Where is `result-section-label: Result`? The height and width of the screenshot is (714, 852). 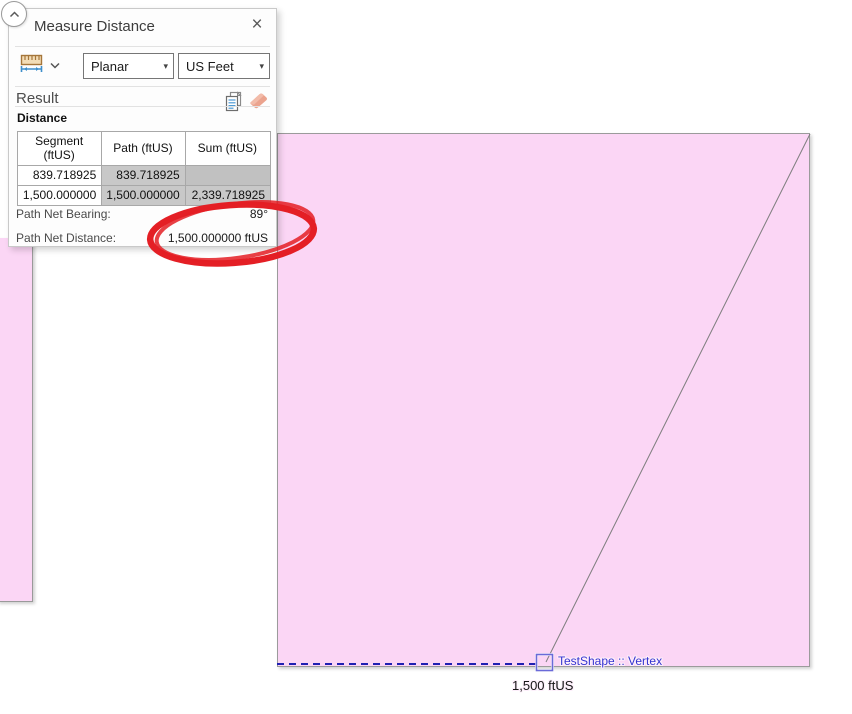 result-section-label: Result is located at coordinates (37, 98).